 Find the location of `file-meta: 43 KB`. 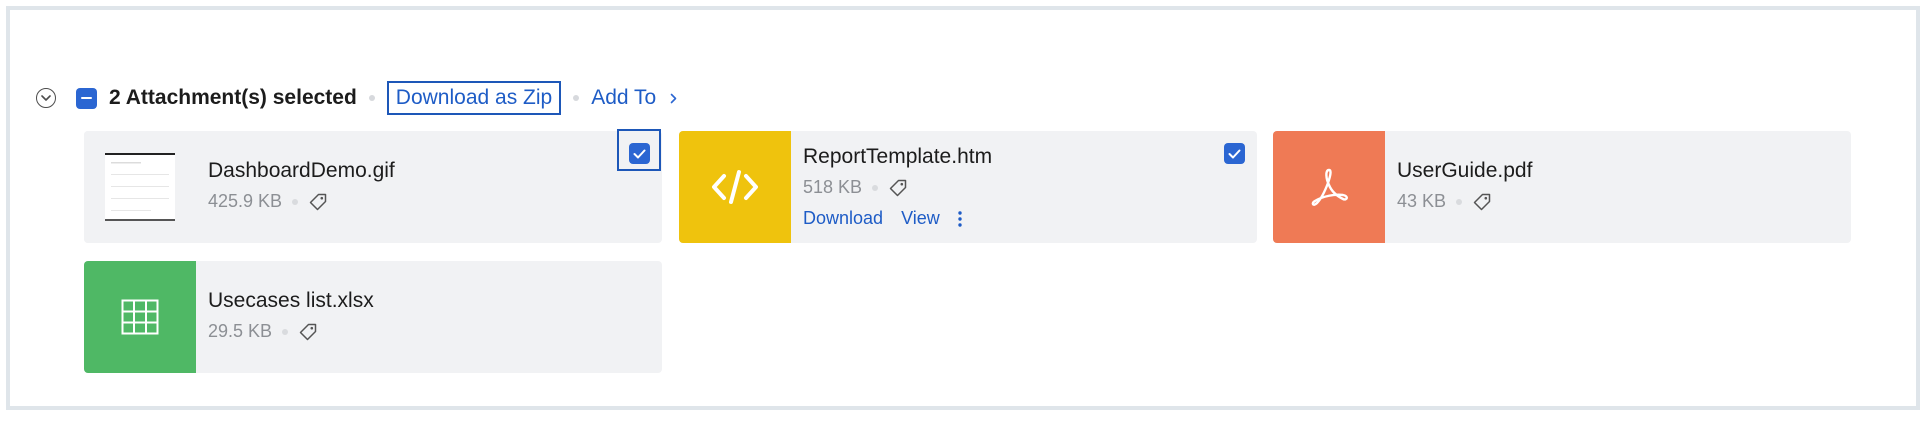

file-meta: 43 KB is located at coordinates (1444, 201).